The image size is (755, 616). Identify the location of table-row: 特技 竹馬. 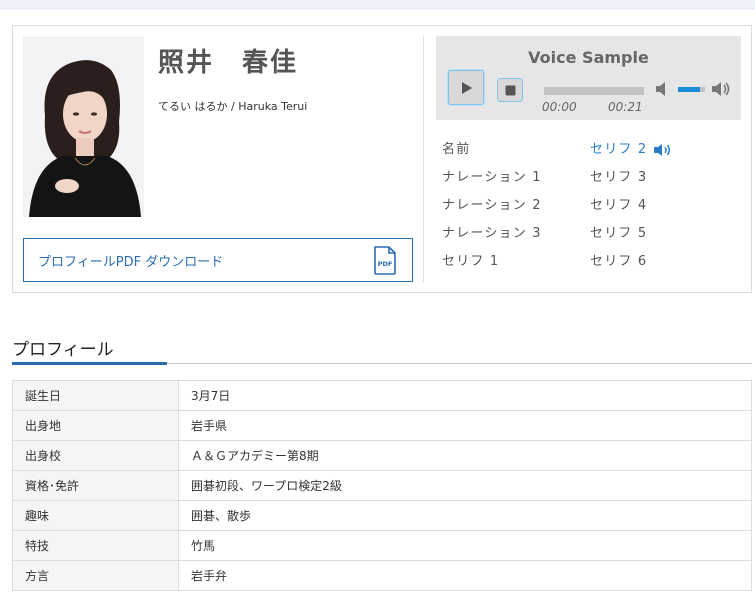
(382, 545).